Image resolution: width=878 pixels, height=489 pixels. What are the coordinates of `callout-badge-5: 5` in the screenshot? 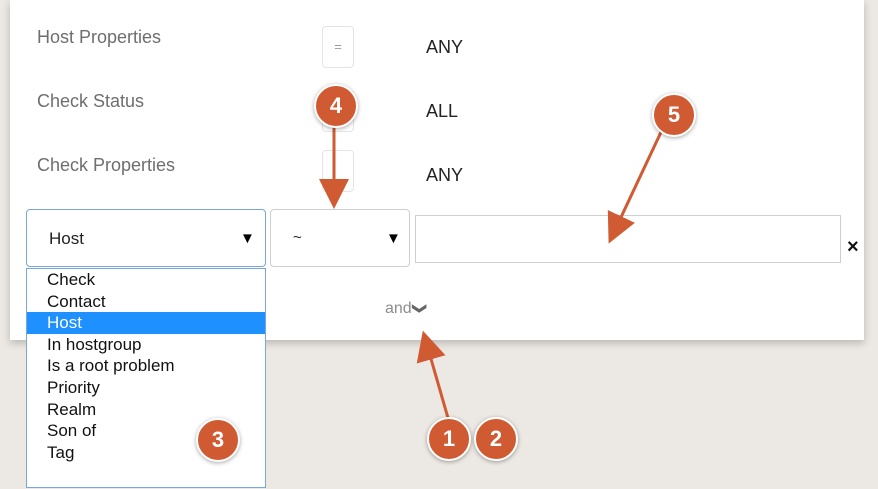 It's located at (674, 115).